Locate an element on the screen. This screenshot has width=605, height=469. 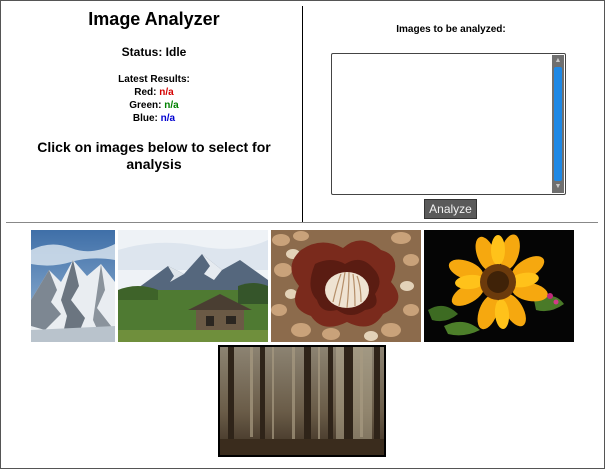
queue-scrollbar: ▲ ▼ is located at coordinates (558, 124).